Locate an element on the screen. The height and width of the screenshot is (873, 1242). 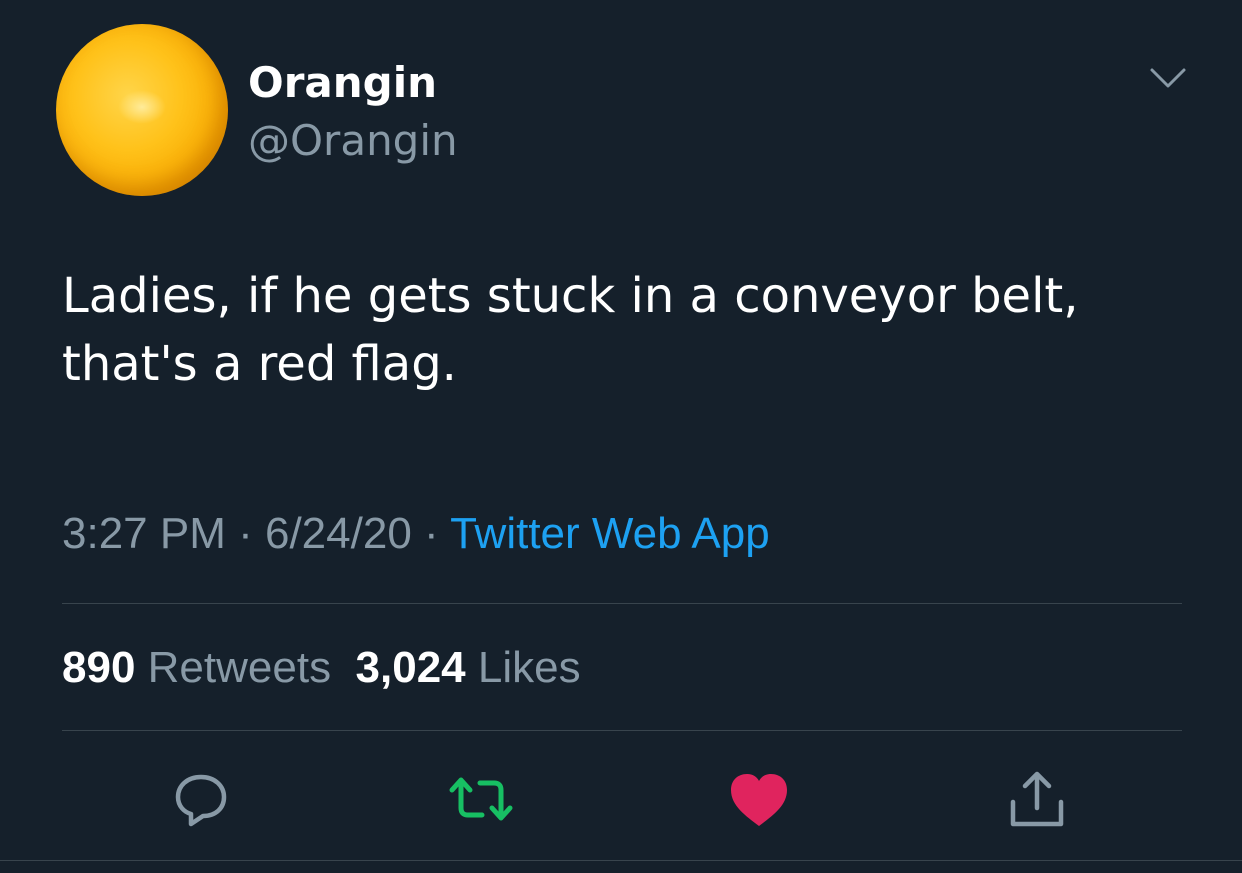
chevron-down-icon is located at coordinates (1168, 78).